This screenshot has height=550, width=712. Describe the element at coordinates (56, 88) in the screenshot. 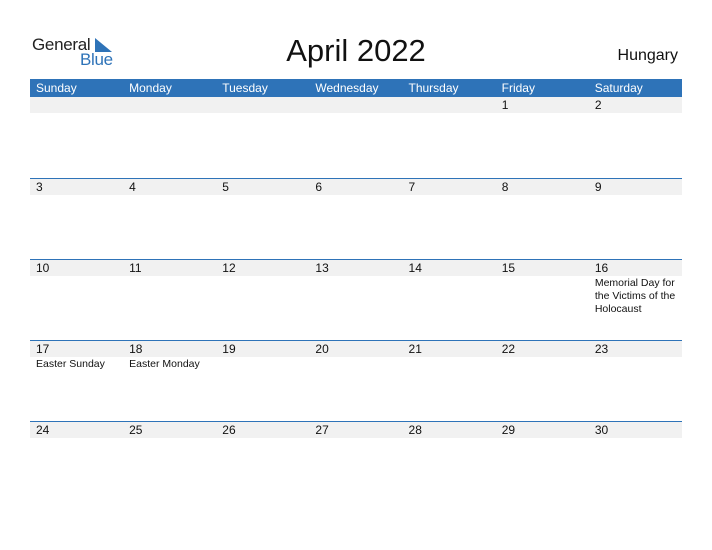

I see `weekday-sunday: Sunday` at that location.